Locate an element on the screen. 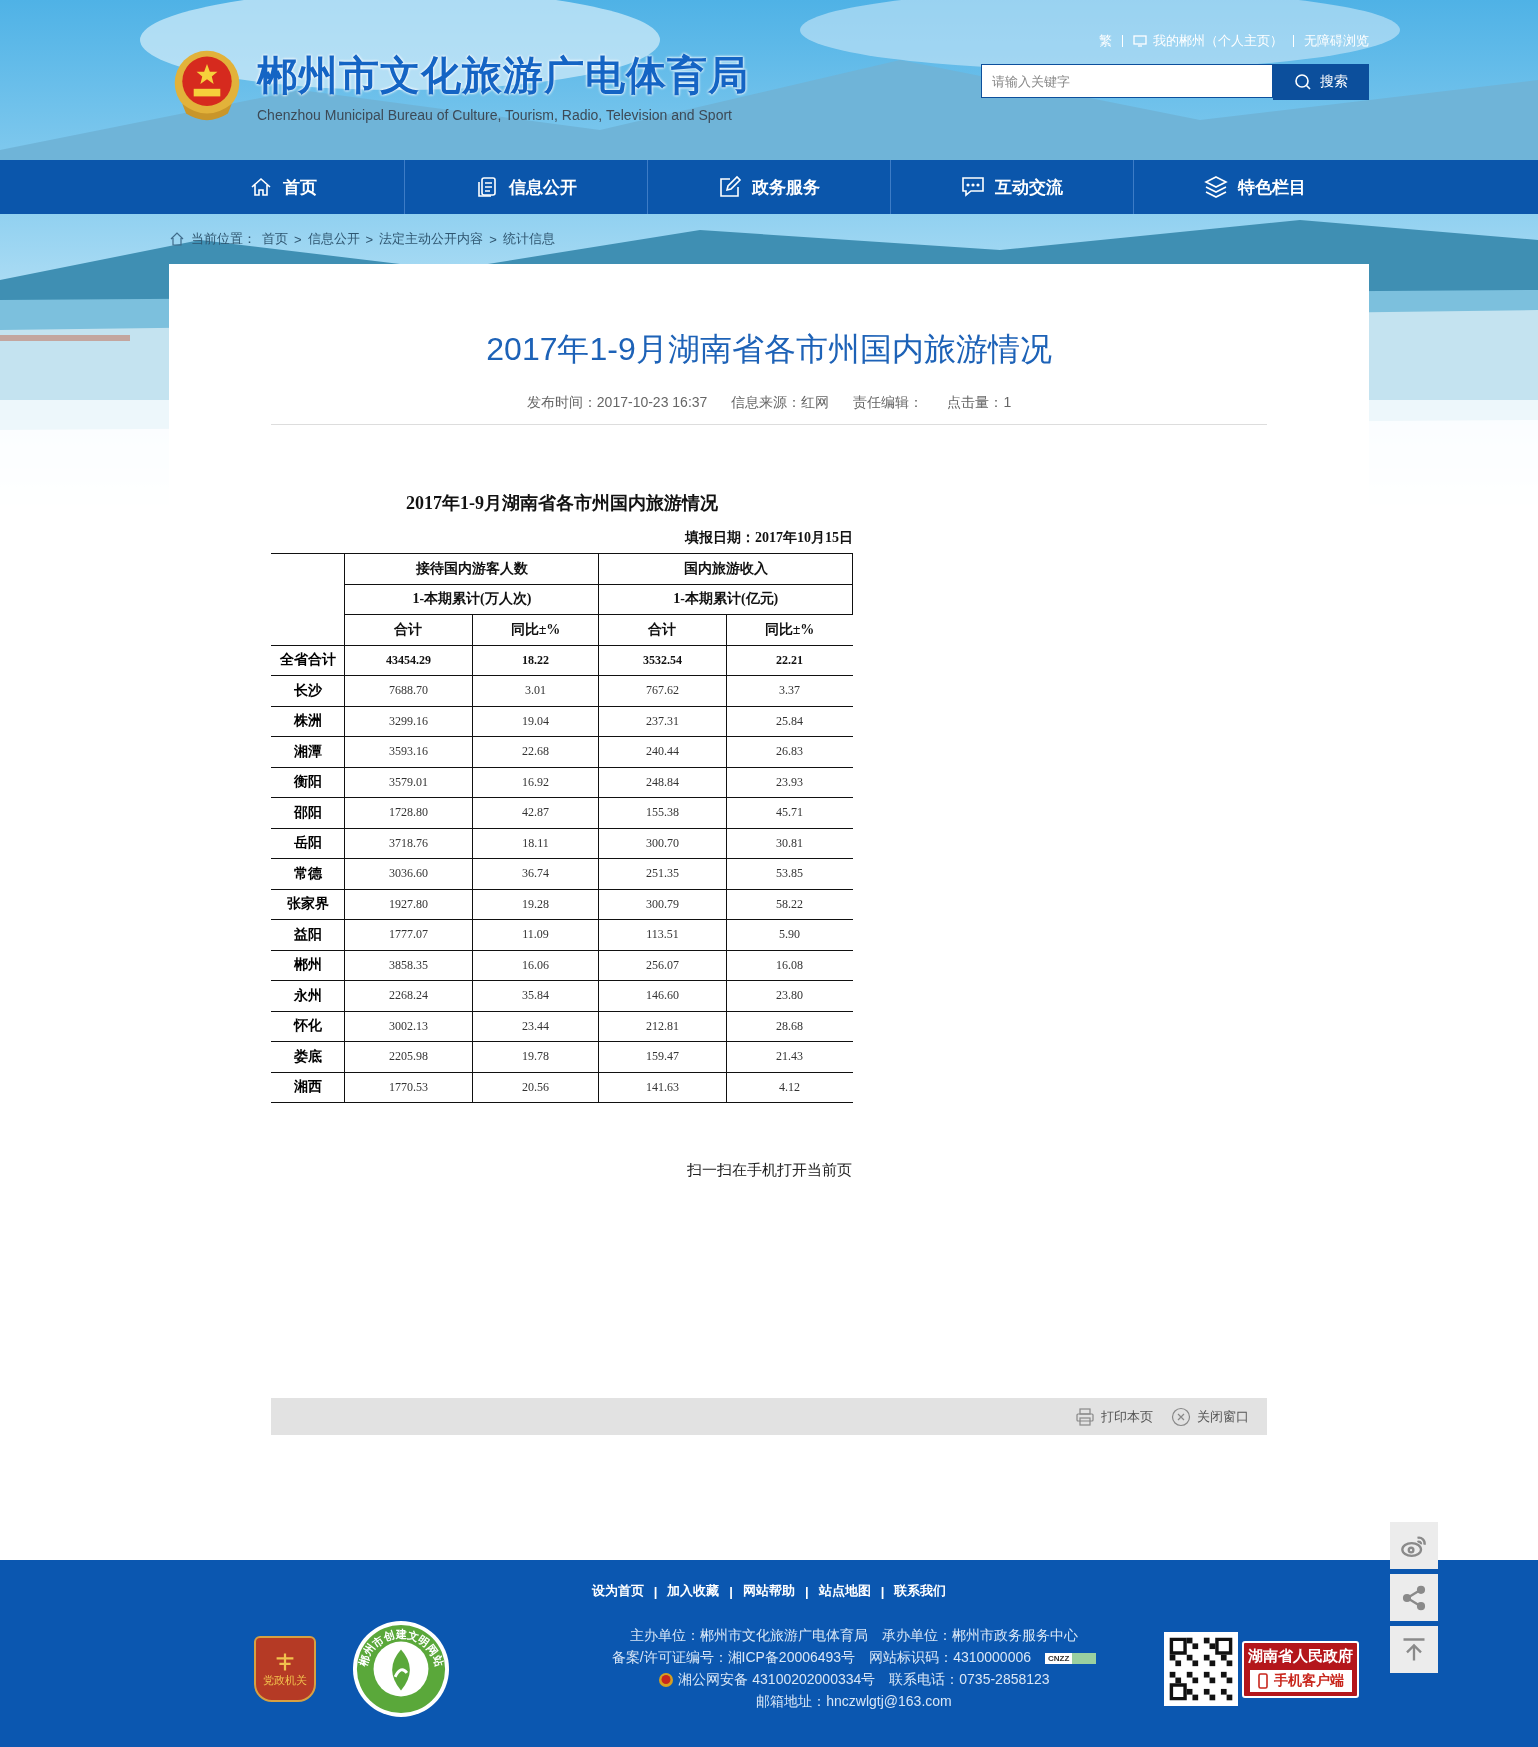 The width and height of the screenshot is (1538, 1747). table-cell: 3.37 is located at coordinates (789, 690).